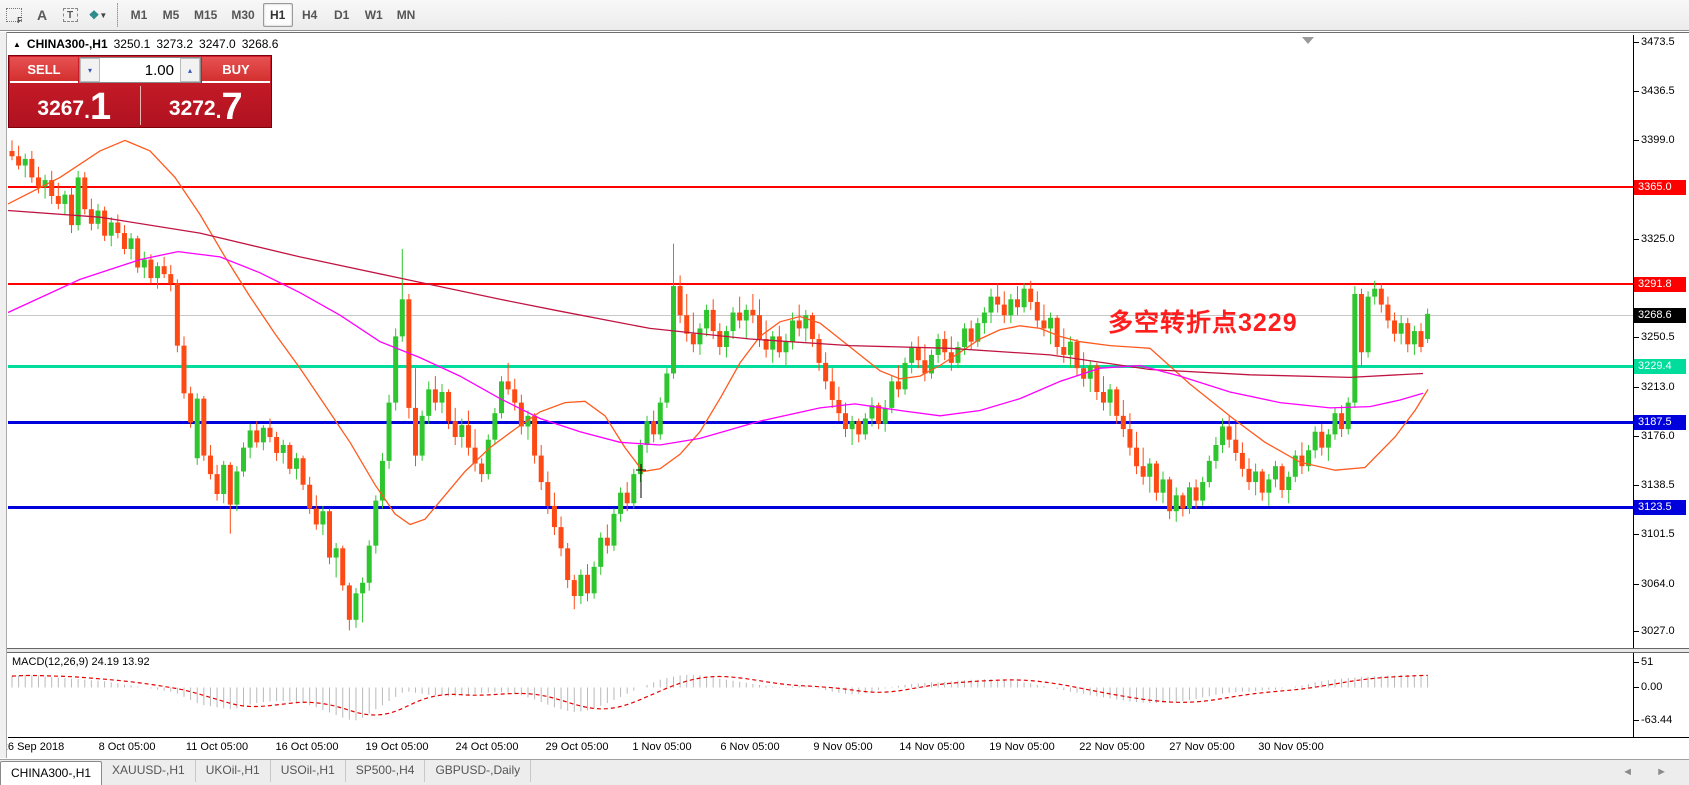  I want to click on chart-tab-gbpusd-daily: GBPUSD-,Daily, so click(478, 771).